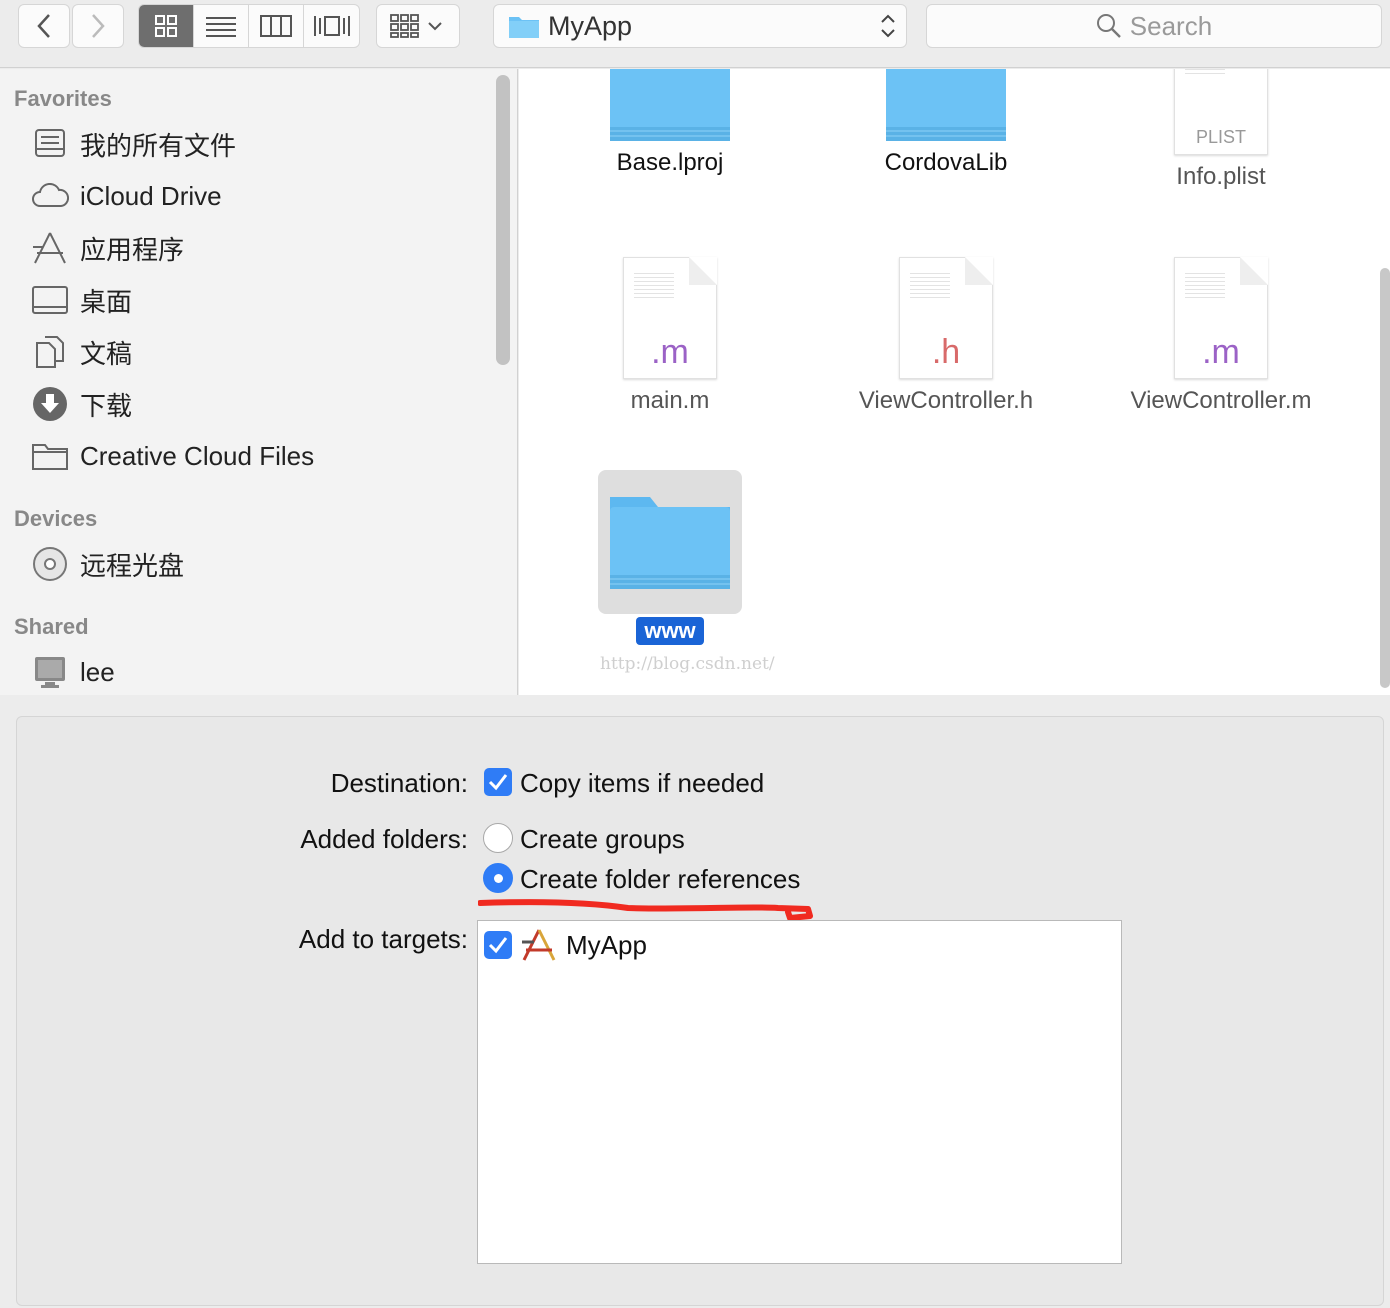 The width and height of the screenshot is (1390, 1308). I want to click on added-folders-label: Added folders:, so click(384, 839).